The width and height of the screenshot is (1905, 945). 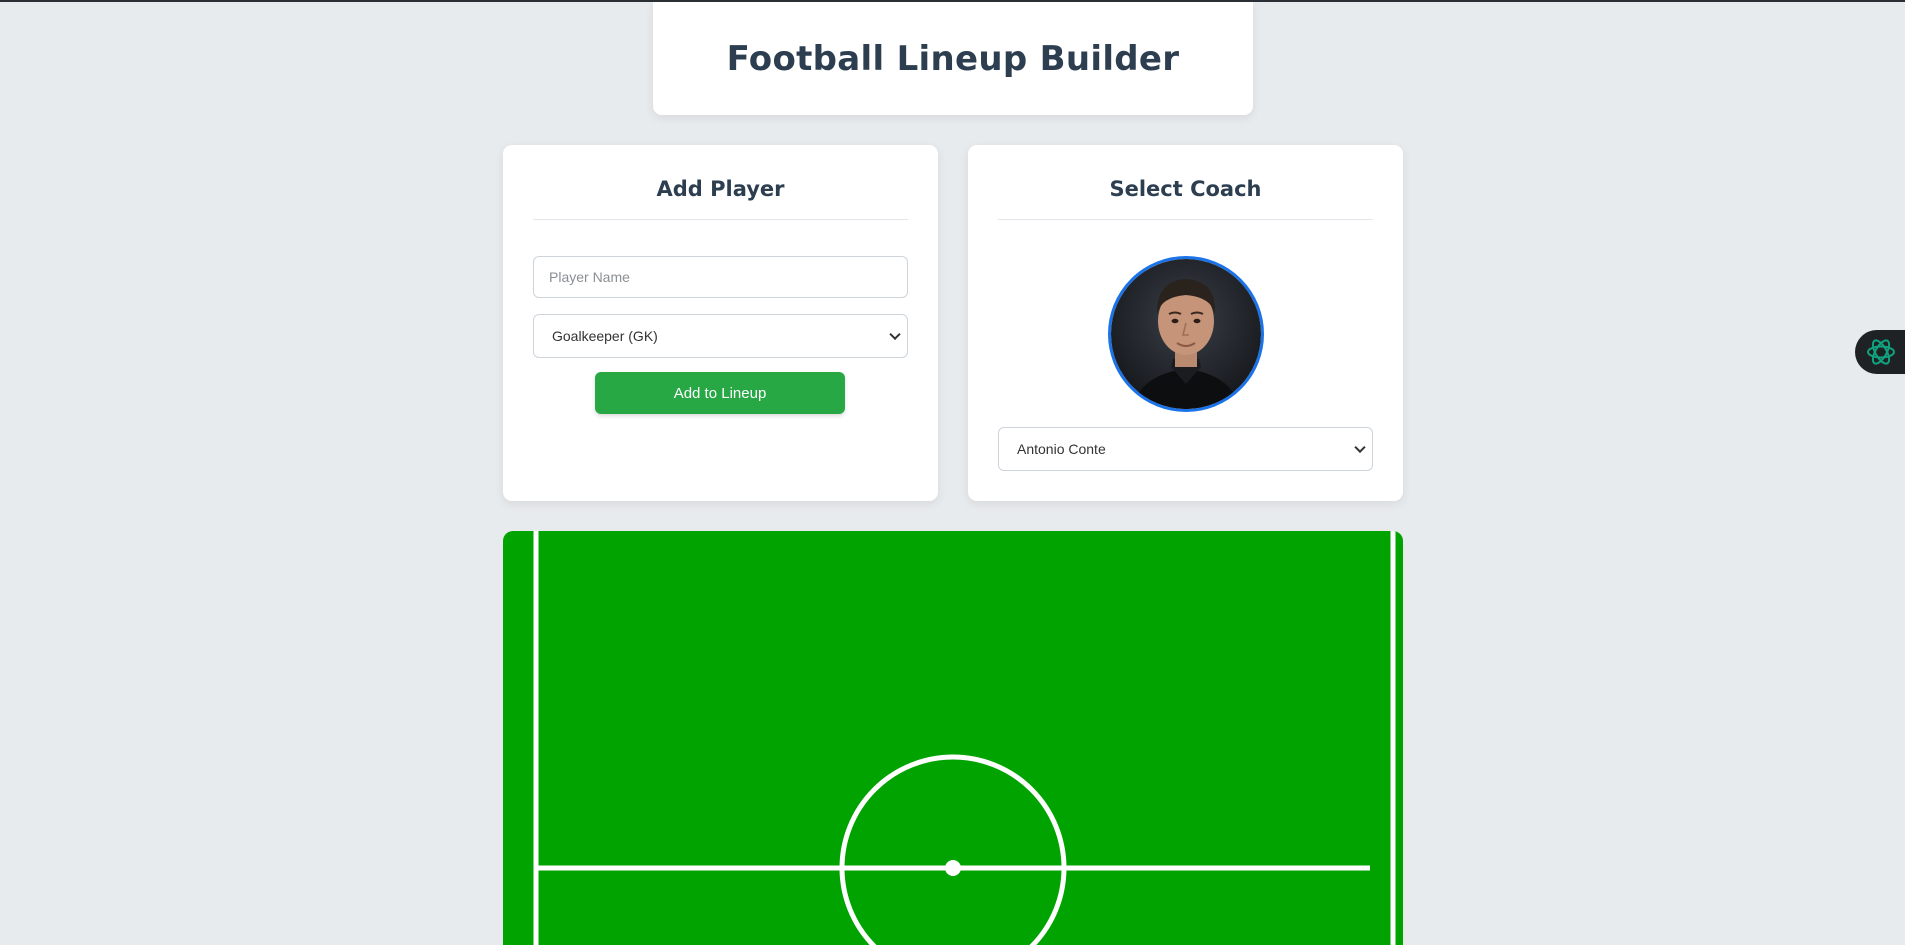 I want to click on add-to-lineup-button: Add to Lineup, so click(x=720, y=393).